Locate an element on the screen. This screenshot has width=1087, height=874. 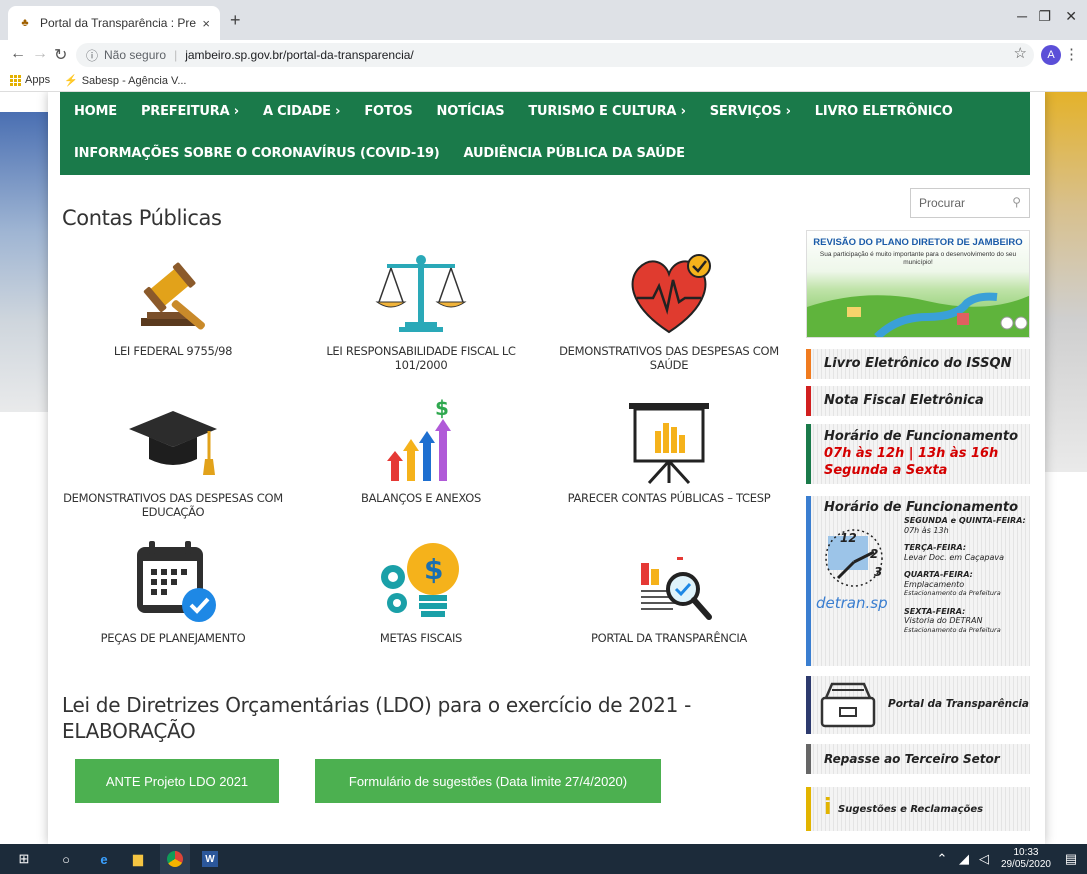
minimize-icon: ─ is located at coordinates (1022, 16).